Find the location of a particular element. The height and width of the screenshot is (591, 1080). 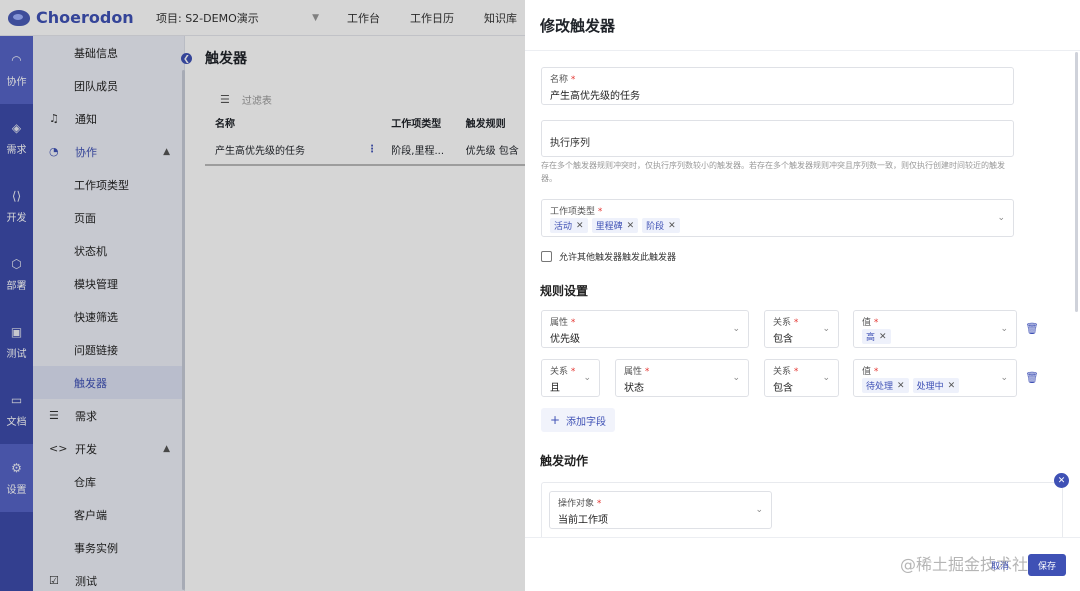

tag-text: 里程碑 is located at coordinates (609, 227).